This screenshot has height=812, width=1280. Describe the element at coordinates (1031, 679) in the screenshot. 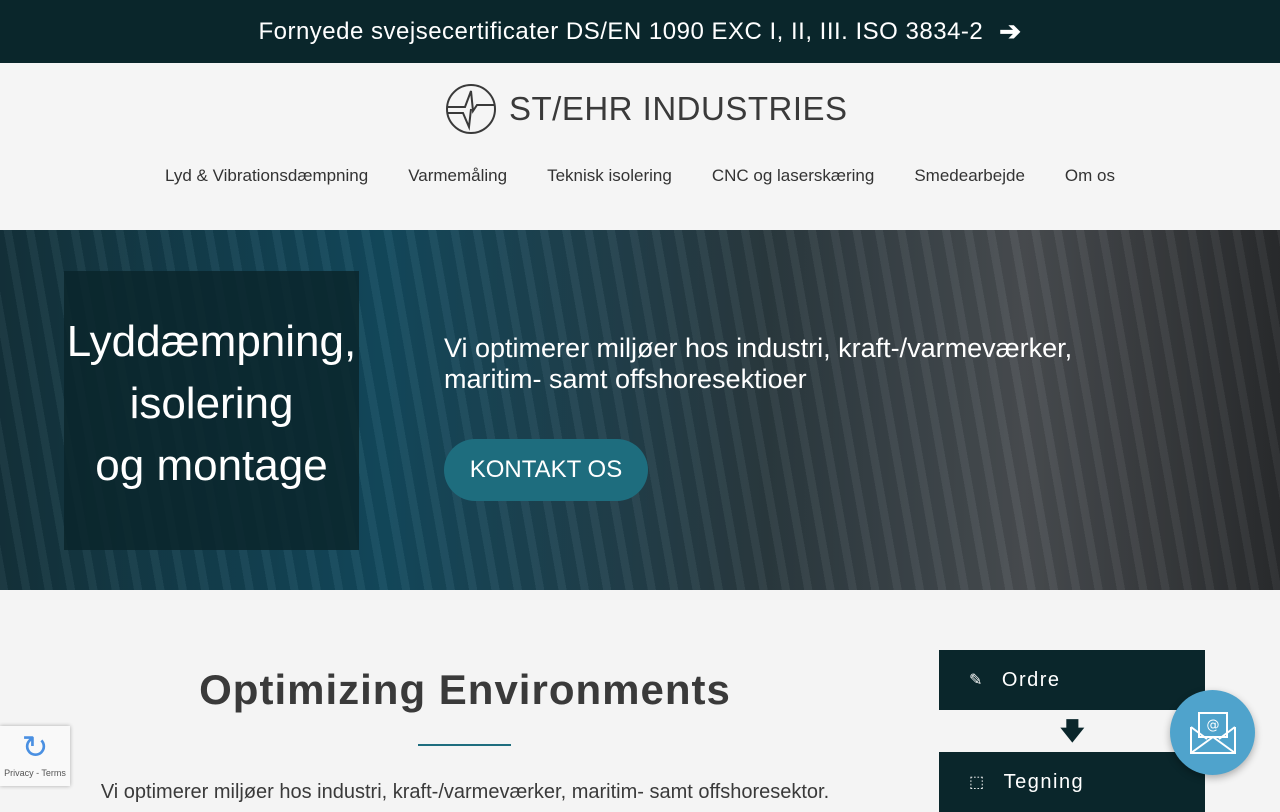

I see `step-label: Ordre` at that location.